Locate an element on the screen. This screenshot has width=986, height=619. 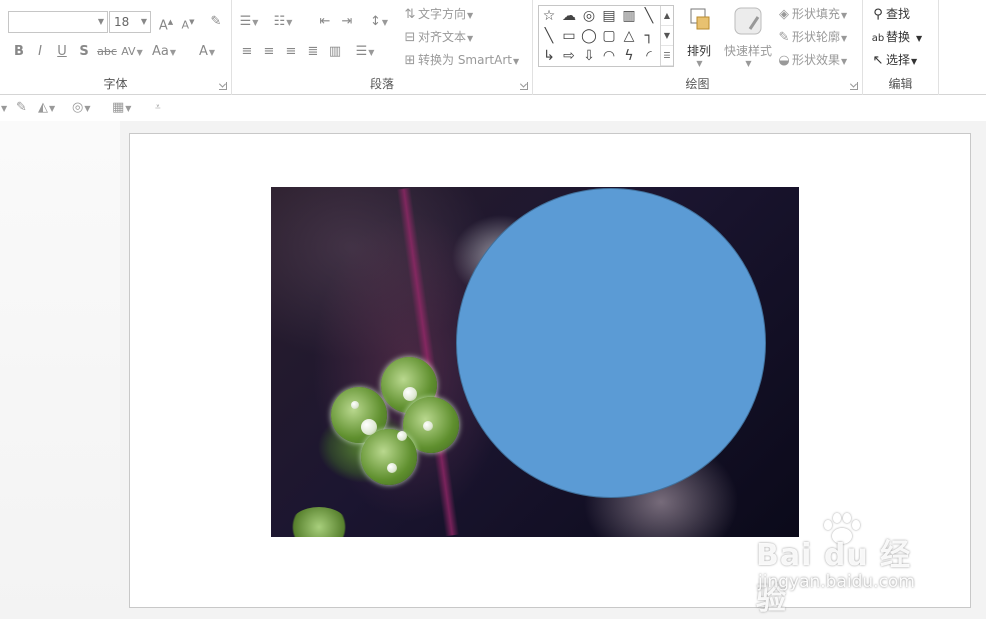
shape-option-icon: ⇩ is located at coordinates (589, 56).